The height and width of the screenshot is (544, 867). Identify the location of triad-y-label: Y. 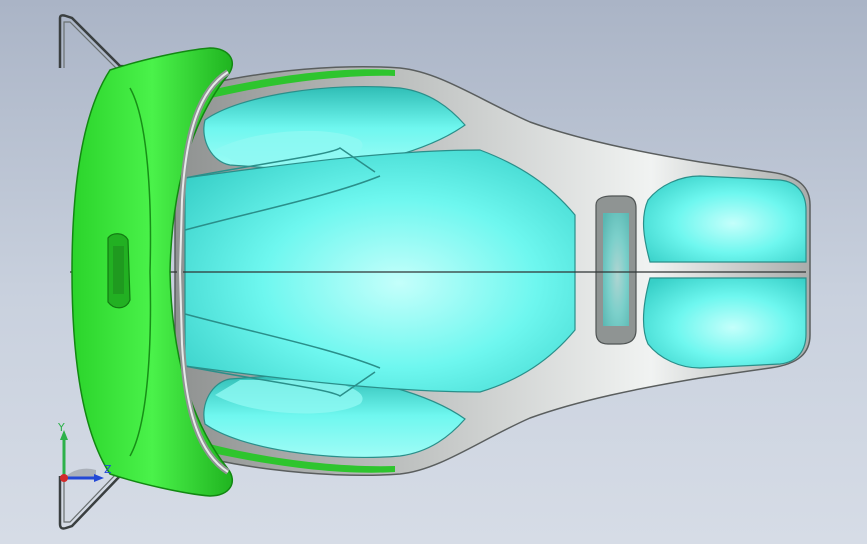
(61, 427).